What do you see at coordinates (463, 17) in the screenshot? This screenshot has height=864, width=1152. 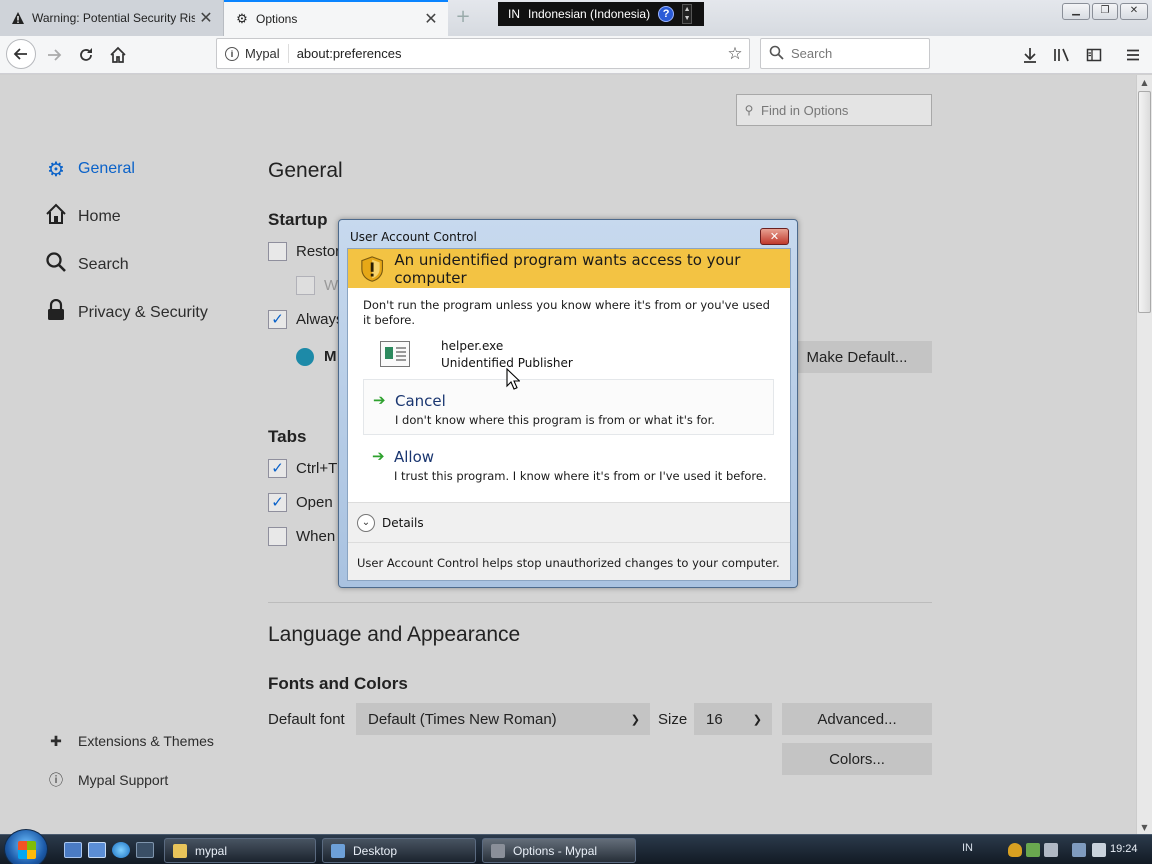 I see `new-tab-button: +` at bounding box center [463, 17].